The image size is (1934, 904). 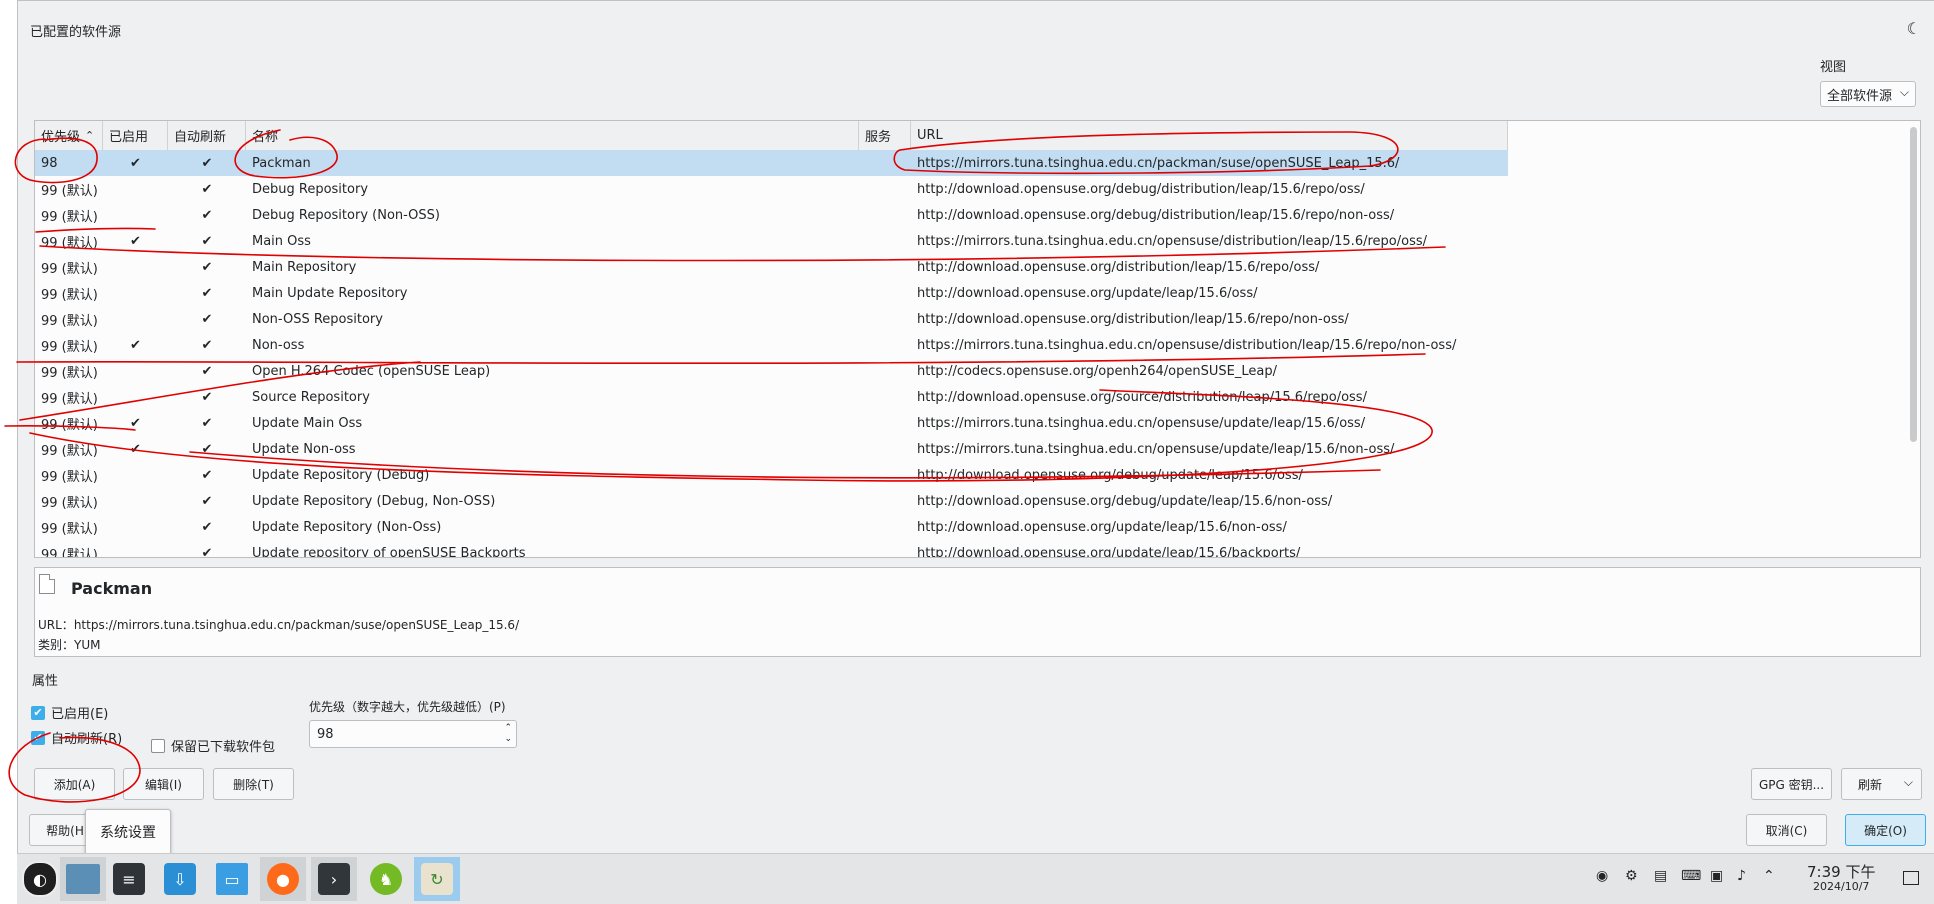 I want to click on delete-button: 删除(T), so click(x=253, y=784).